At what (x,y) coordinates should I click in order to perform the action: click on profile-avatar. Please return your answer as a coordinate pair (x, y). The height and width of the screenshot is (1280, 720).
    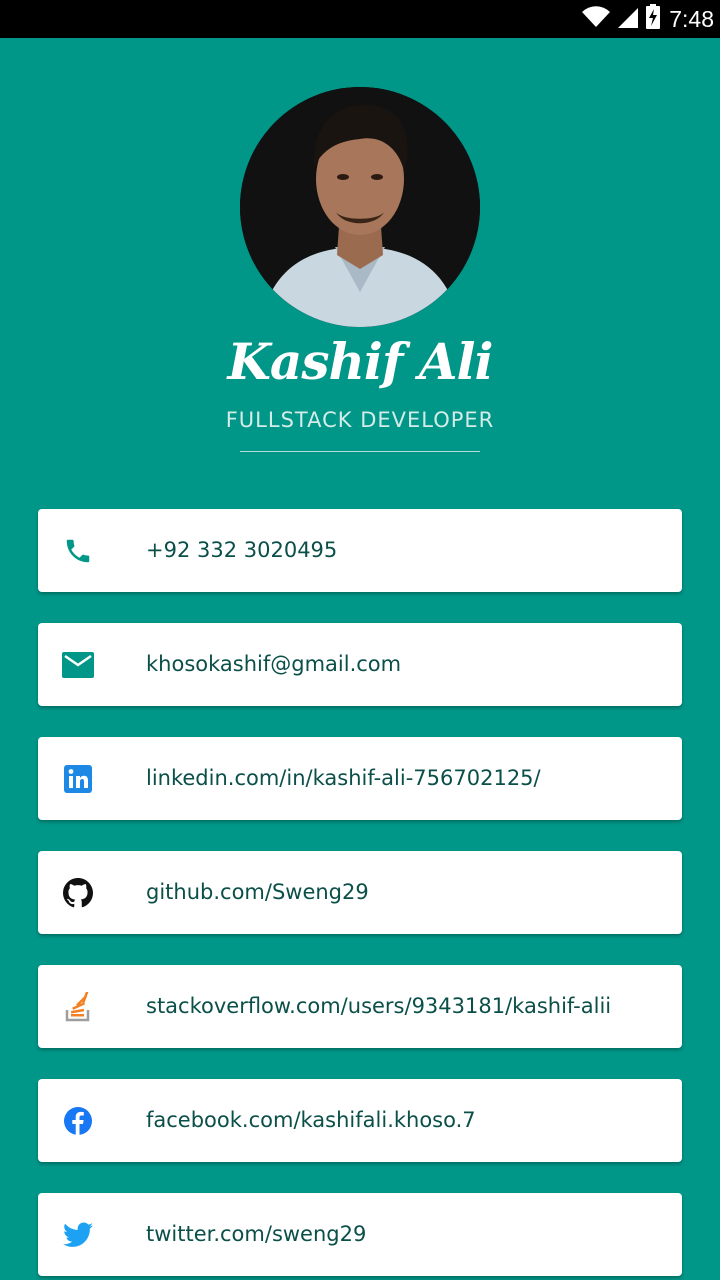
    Looking at the image, I should click on (360, 207).